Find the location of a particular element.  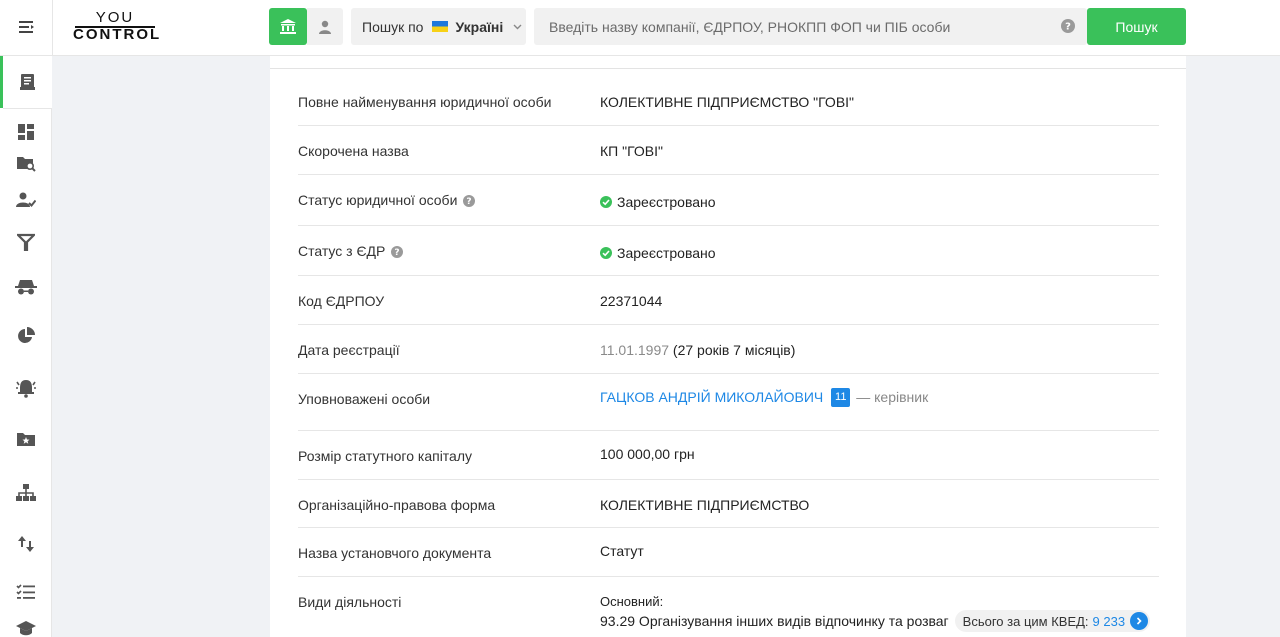

person-check-icon is located at coordinates (26, 199).